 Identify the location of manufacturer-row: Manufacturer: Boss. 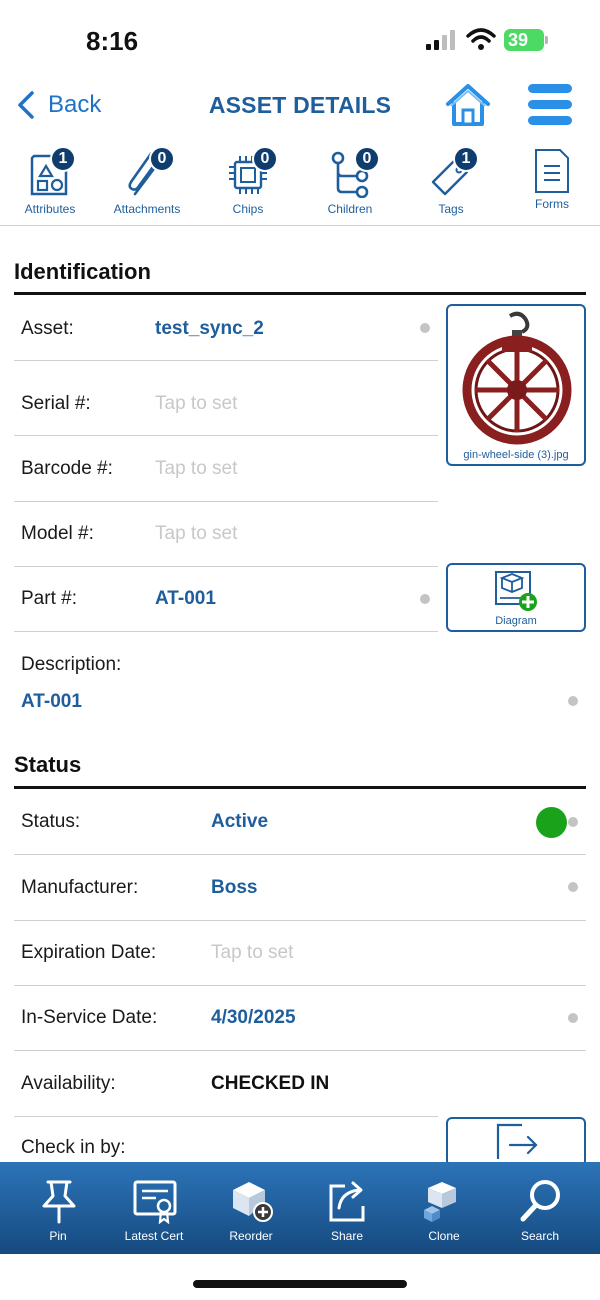
(300, 888).